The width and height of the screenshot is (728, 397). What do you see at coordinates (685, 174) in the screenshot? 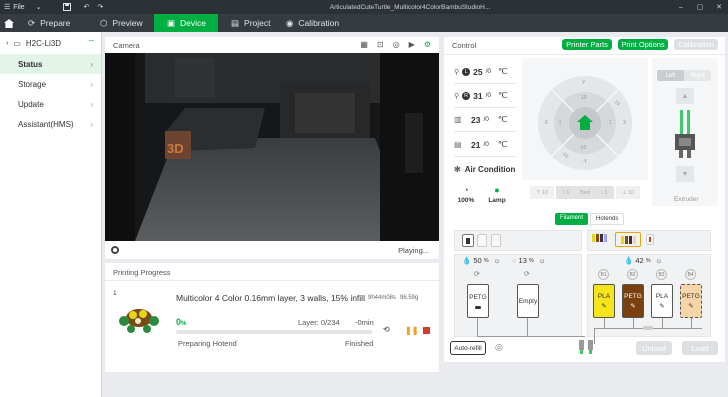
I see `extruder-down-button: ▼` at bounding box center [685, 174].